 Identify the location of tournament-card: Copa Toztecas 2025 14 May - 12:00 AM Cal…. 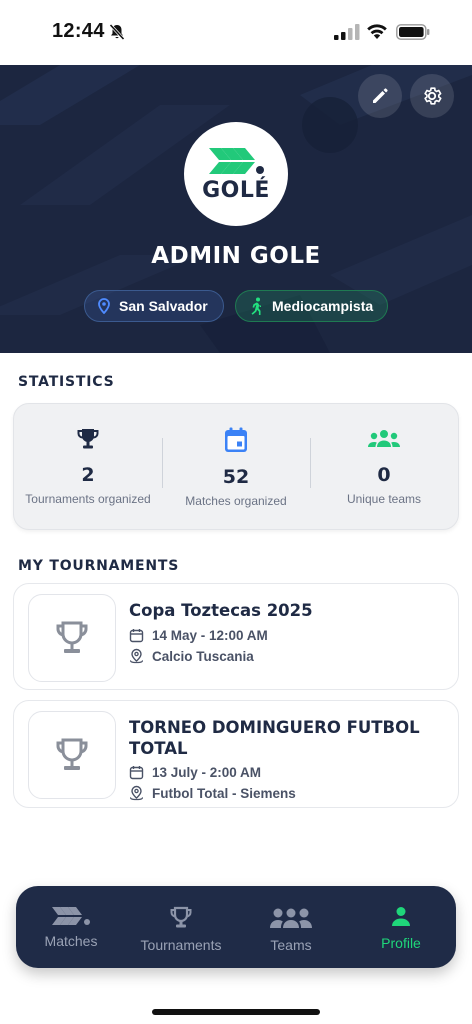
(236, 636).